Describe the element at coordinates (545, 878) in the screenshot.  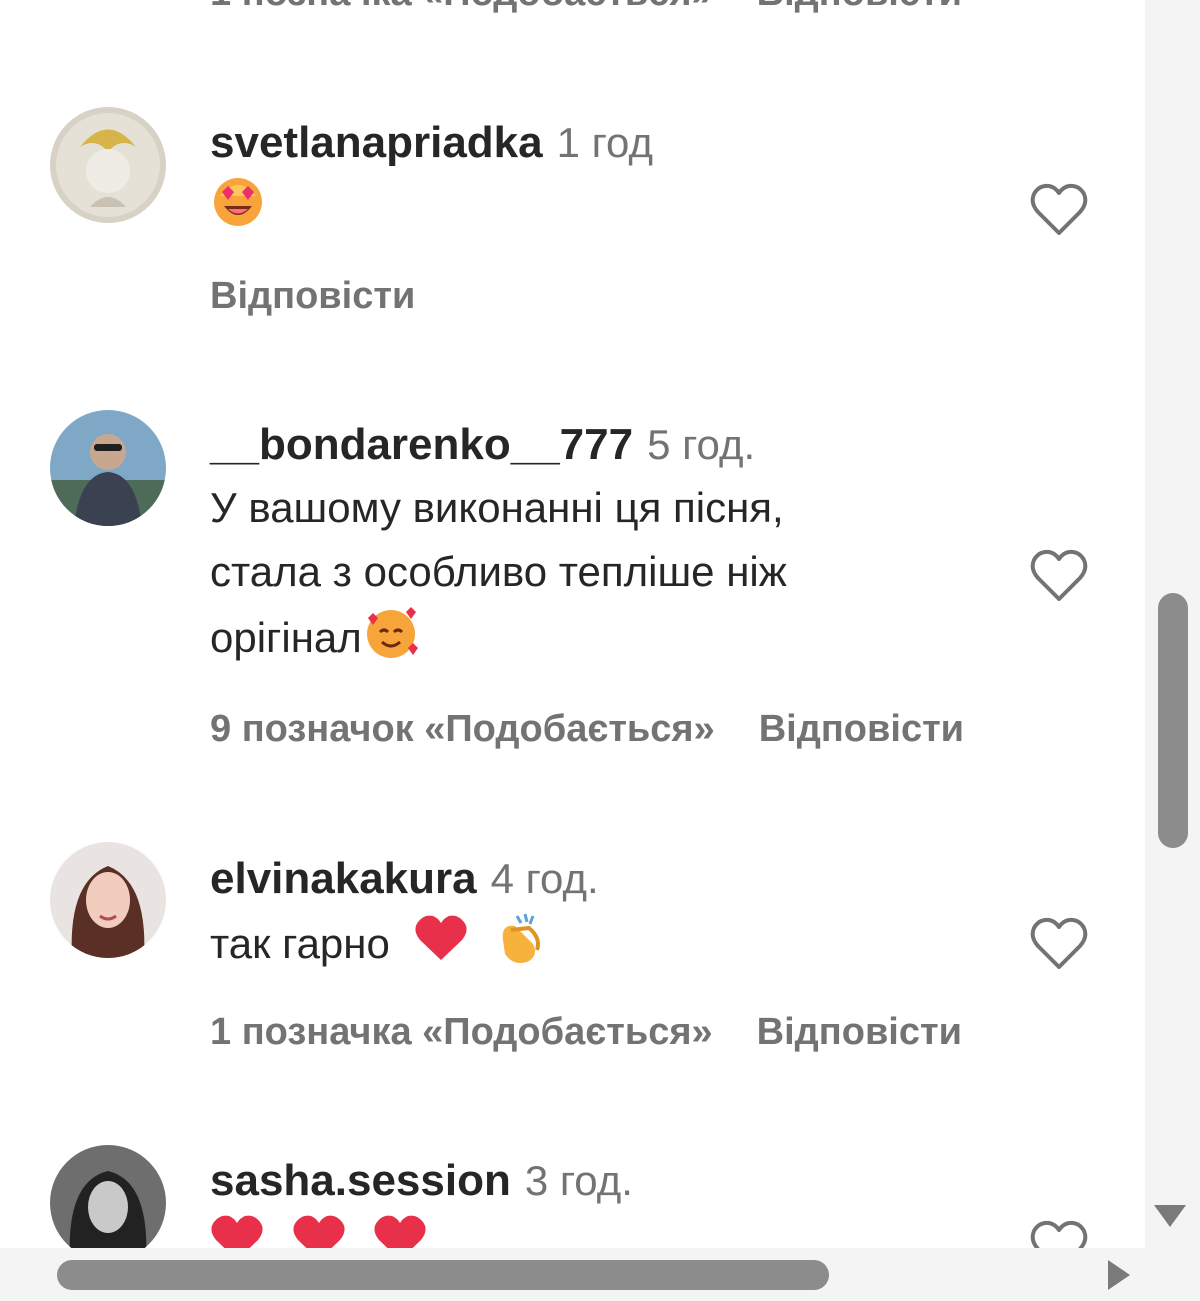
I see `comment-time: 4 год.` at that location.